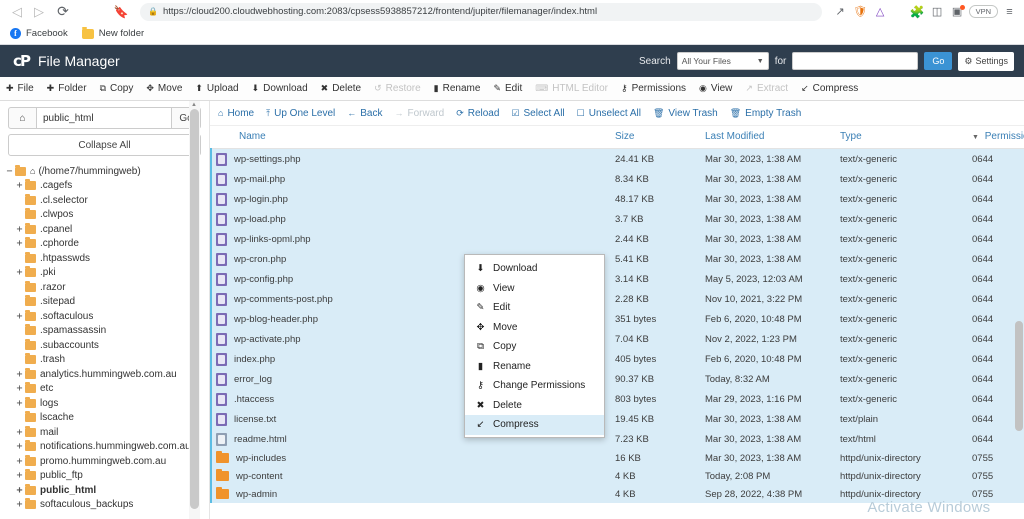 This screenshot has width=1024, height=519. What do you see at coordinates (106, 302) in the screenshot?
I see `tree-item-sitepad: .sitepad` at bounding box center [106, 302].